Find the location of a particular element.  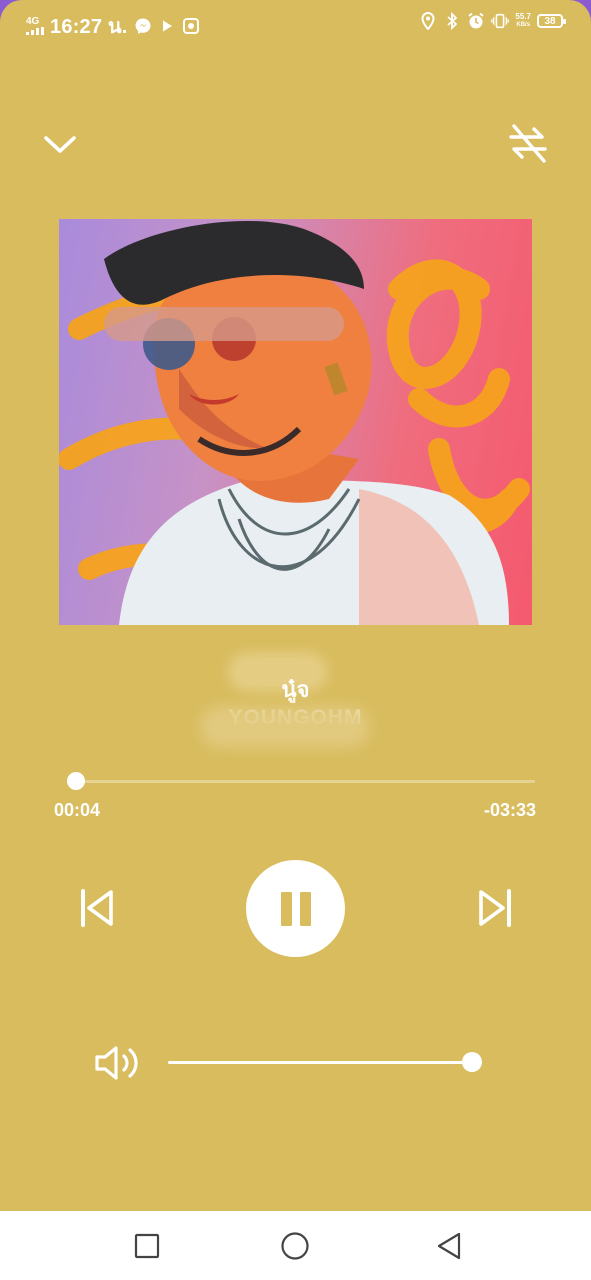

repeat-off-icon is located at coordinates (528, 143).